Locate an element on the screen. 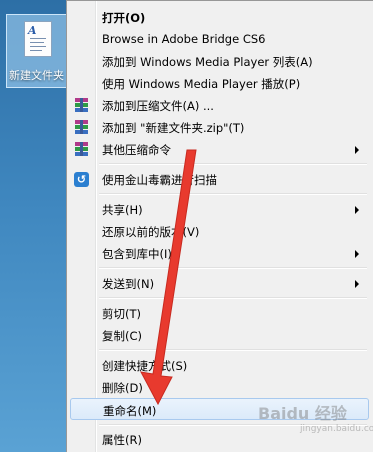 The width and height of the screenshot is (373, 452). menu-item-add-zip: 添加到 "新建文件夹.zip"(T) is located at coordinates (219, 127).